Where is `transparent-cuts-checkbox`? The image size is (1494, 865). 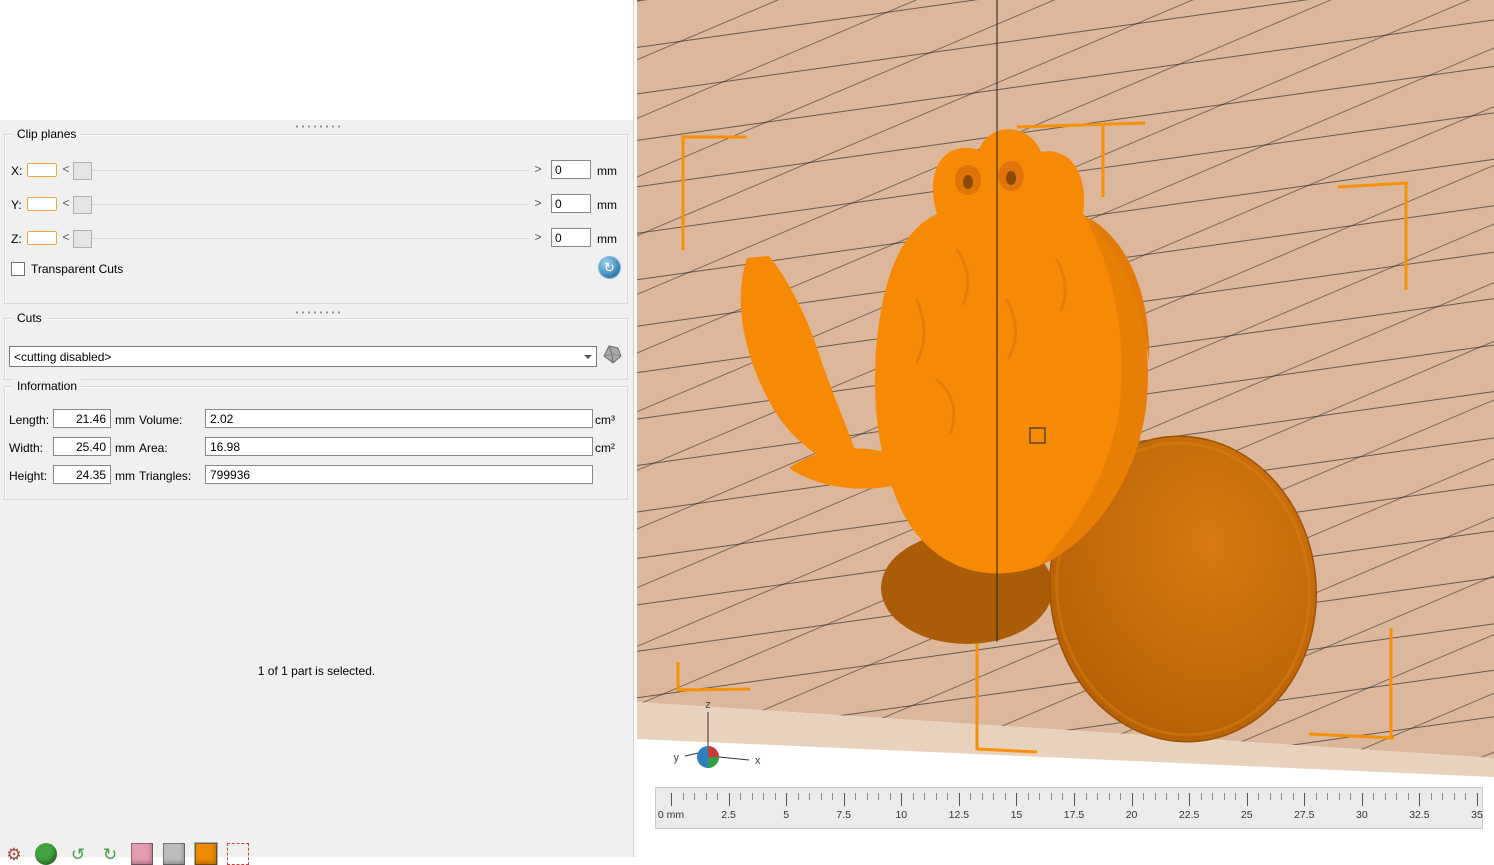
transparent-cuts-checkbox is located at coordinates (18, 269).